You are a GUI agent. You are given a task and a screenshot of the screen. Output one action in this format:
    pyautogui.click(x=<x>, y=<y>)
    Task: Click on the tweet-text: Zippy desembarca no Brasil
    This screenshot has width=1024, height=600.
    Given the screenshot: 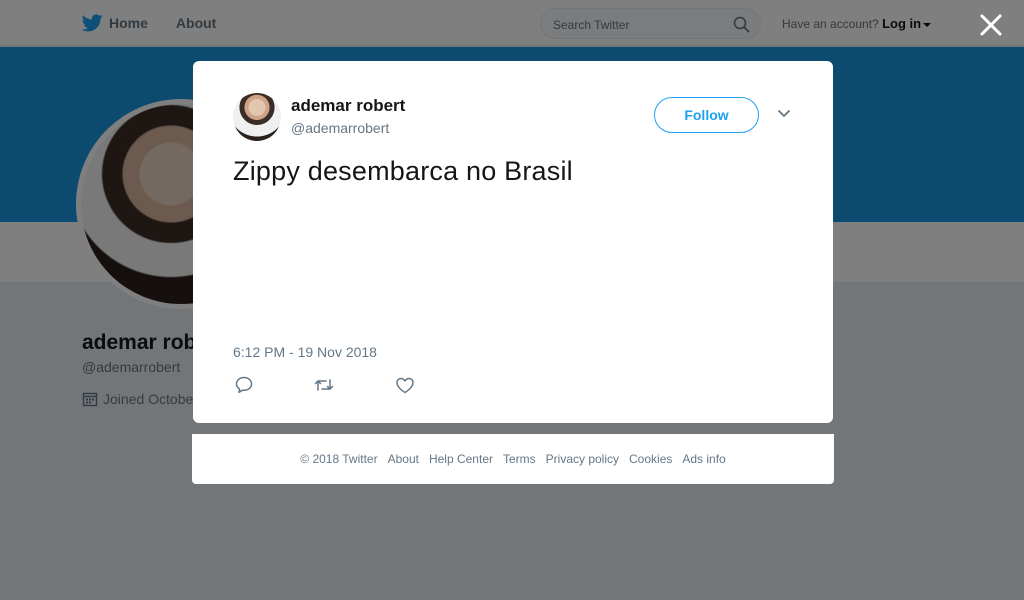 What is the action you would take?
    pyautogui.click(x=403, y=171)
    